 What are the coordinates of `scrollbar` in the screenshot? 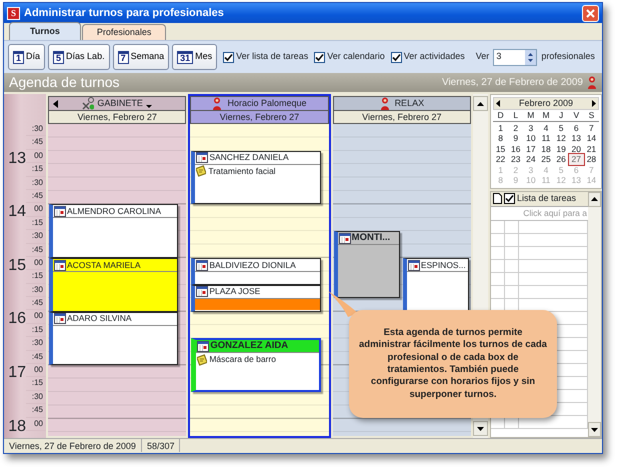 It's located at (594, 314).